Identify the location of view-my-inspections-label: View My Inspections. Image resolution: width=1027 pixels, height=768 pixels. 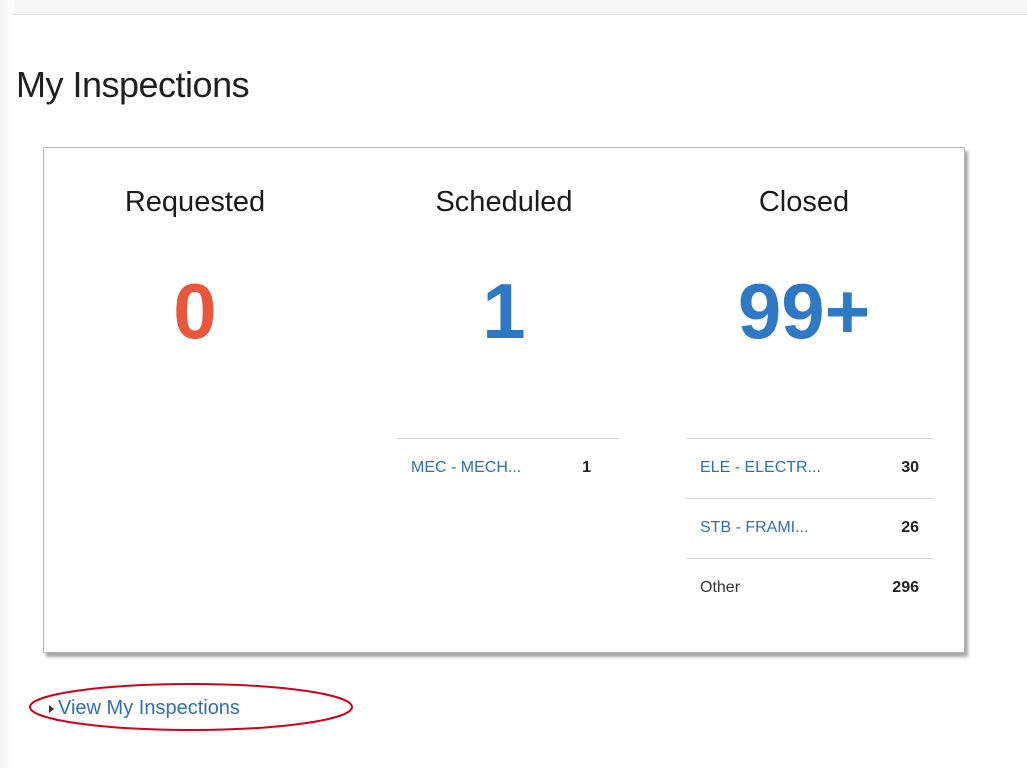
(149, 708).